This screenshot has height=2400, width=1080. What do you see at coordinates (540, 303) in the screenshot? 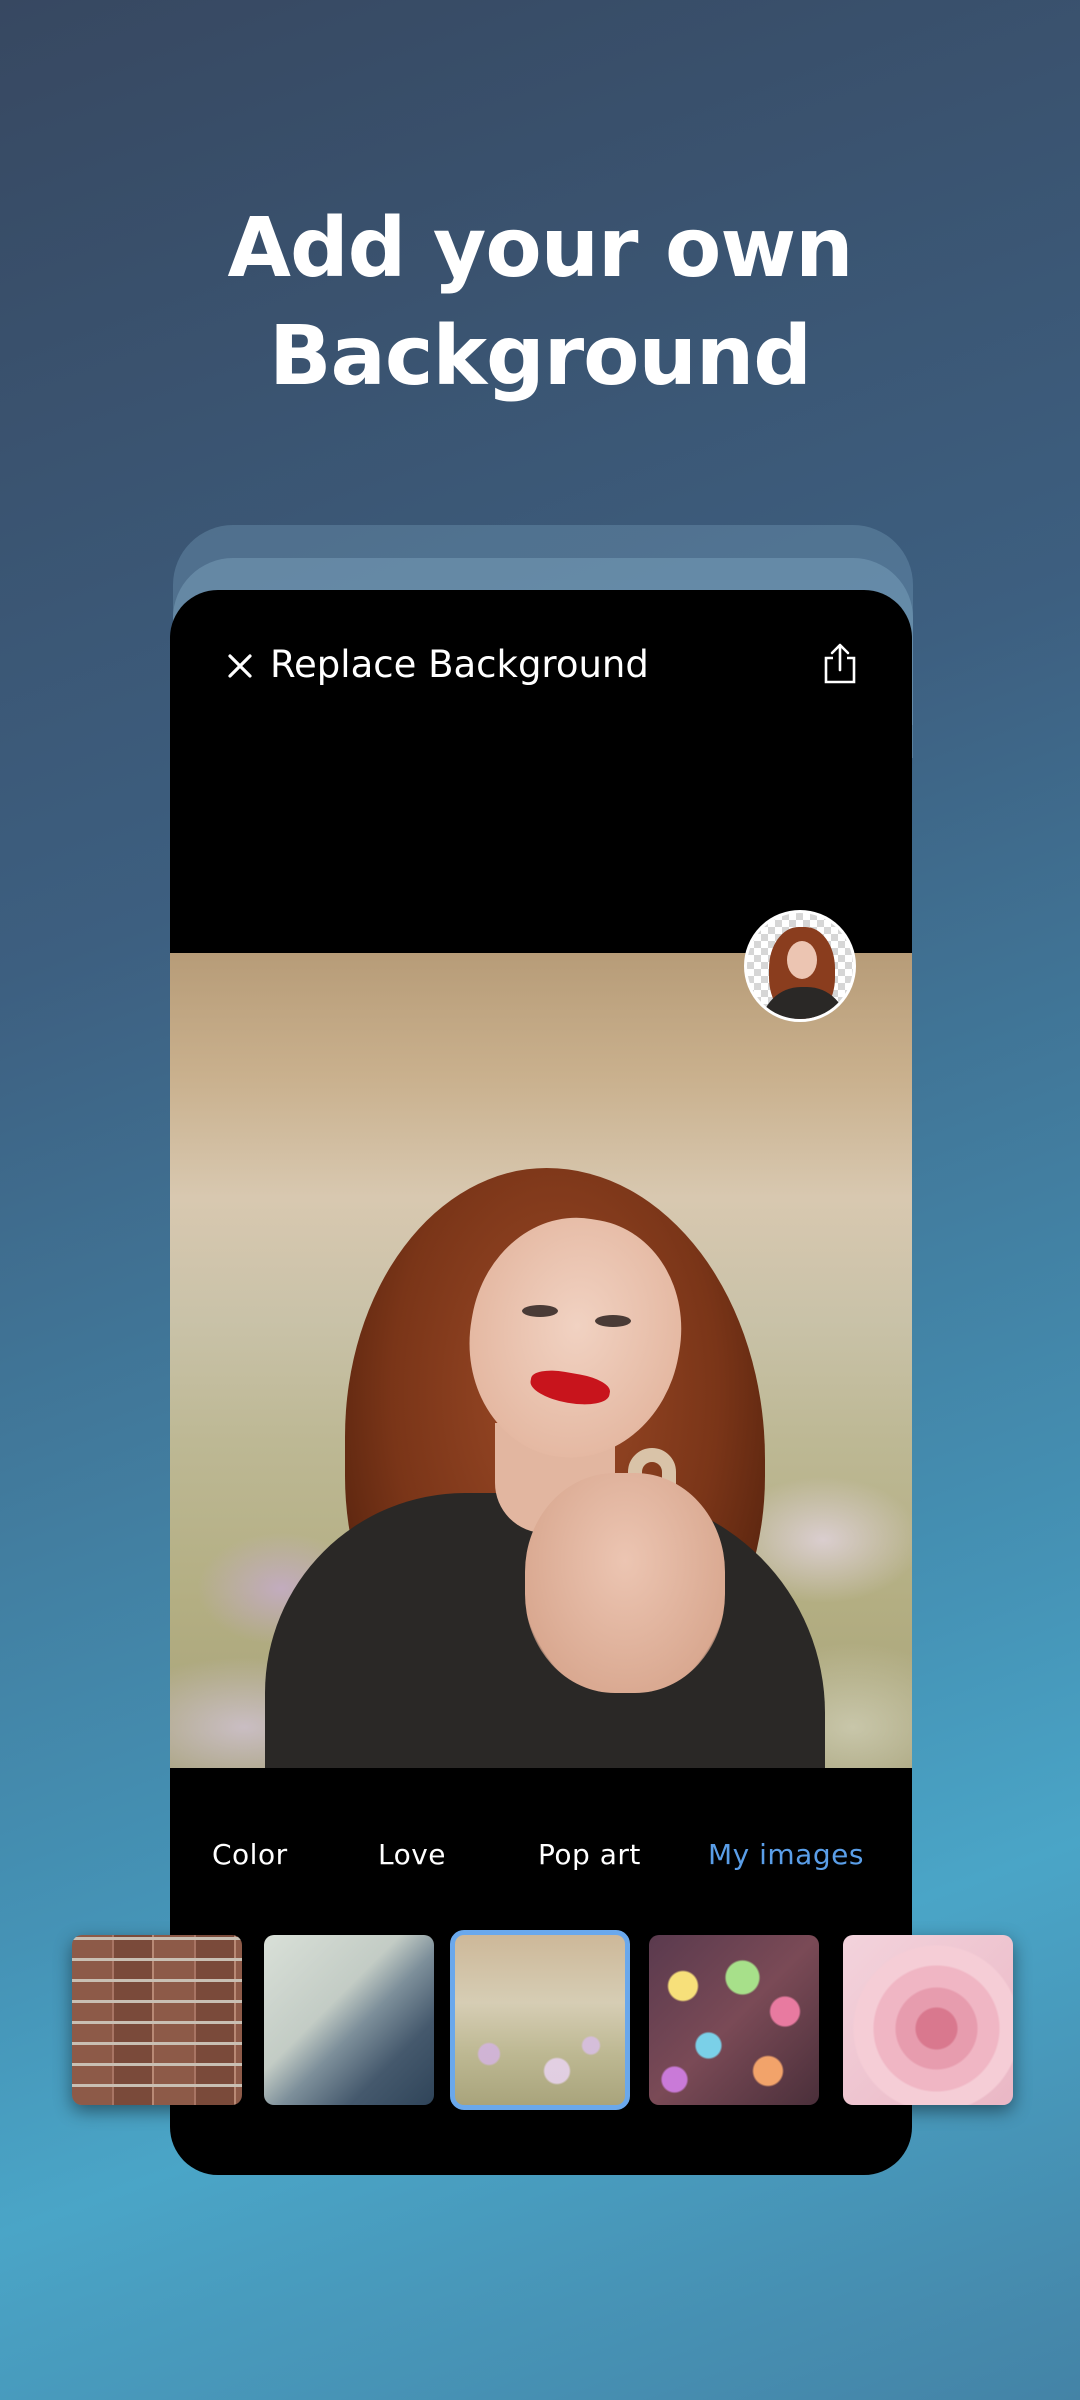
I see `headline: Add your own Background` at bounding box center [540, 303].